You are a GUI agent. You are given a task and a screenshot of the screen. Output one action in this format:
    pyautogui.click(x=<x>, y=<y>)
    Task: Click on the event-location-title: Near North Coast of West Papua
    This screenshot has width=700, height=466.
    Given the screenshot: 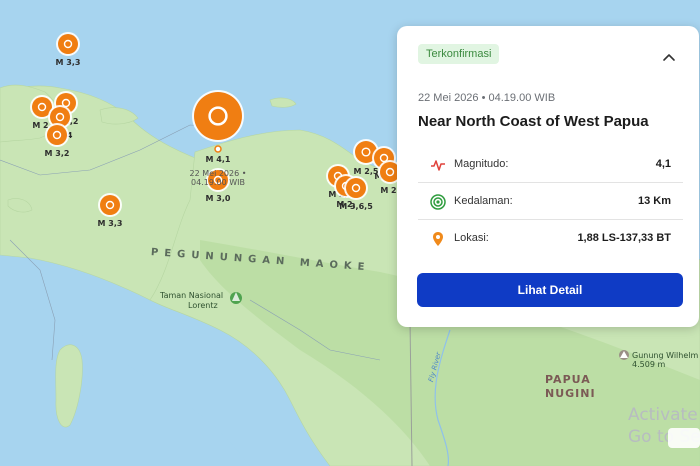 What is the action you would take?
    pyautogui.click(x=533, y=121)
    